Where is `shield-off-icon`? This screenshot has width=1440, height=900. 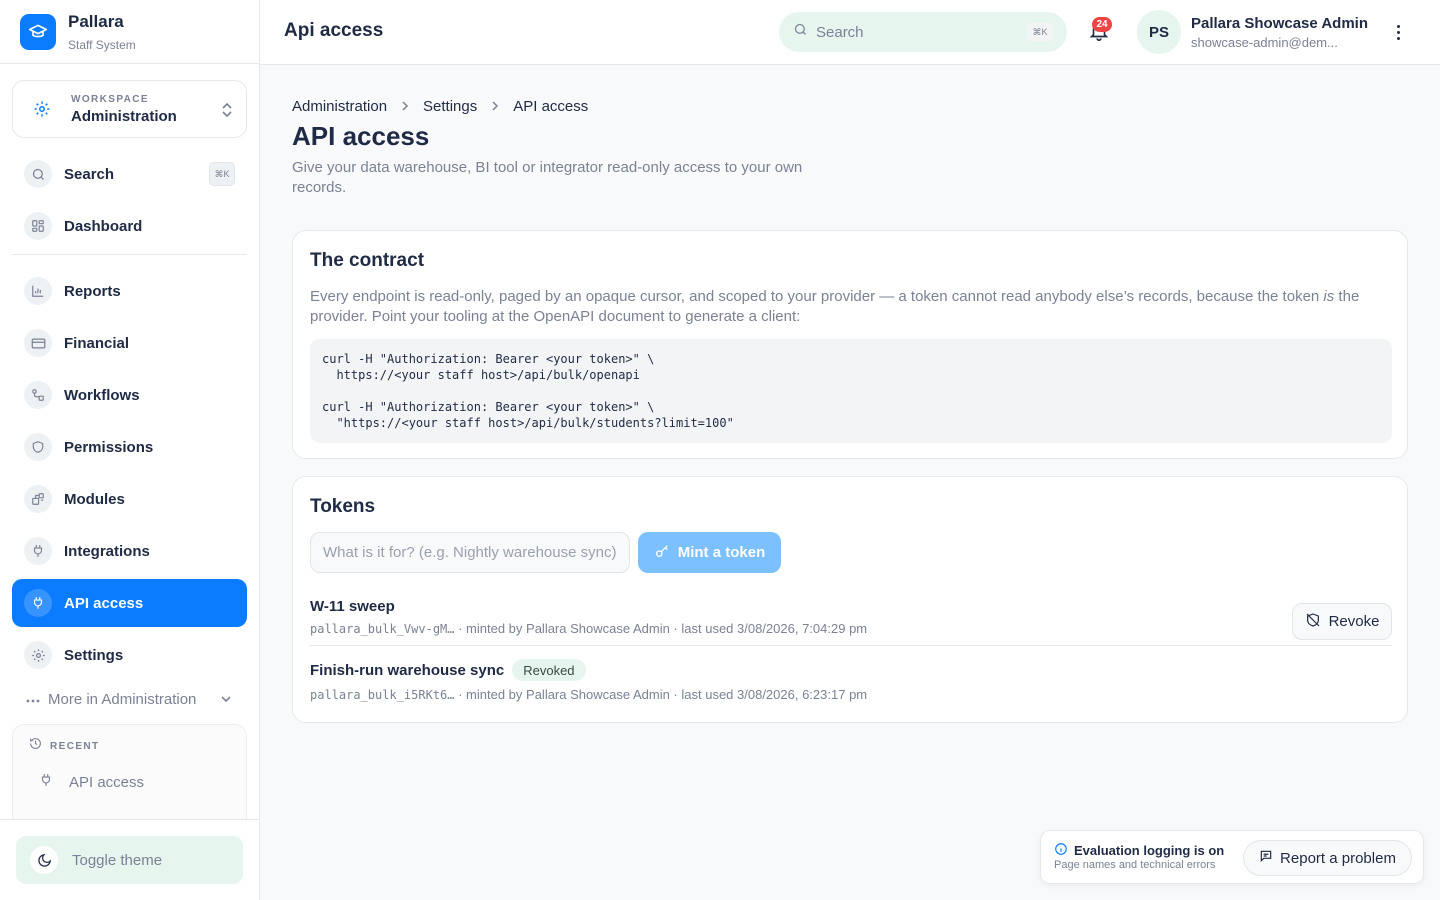
shield-off-icon is located at coordinates (1313, 622).